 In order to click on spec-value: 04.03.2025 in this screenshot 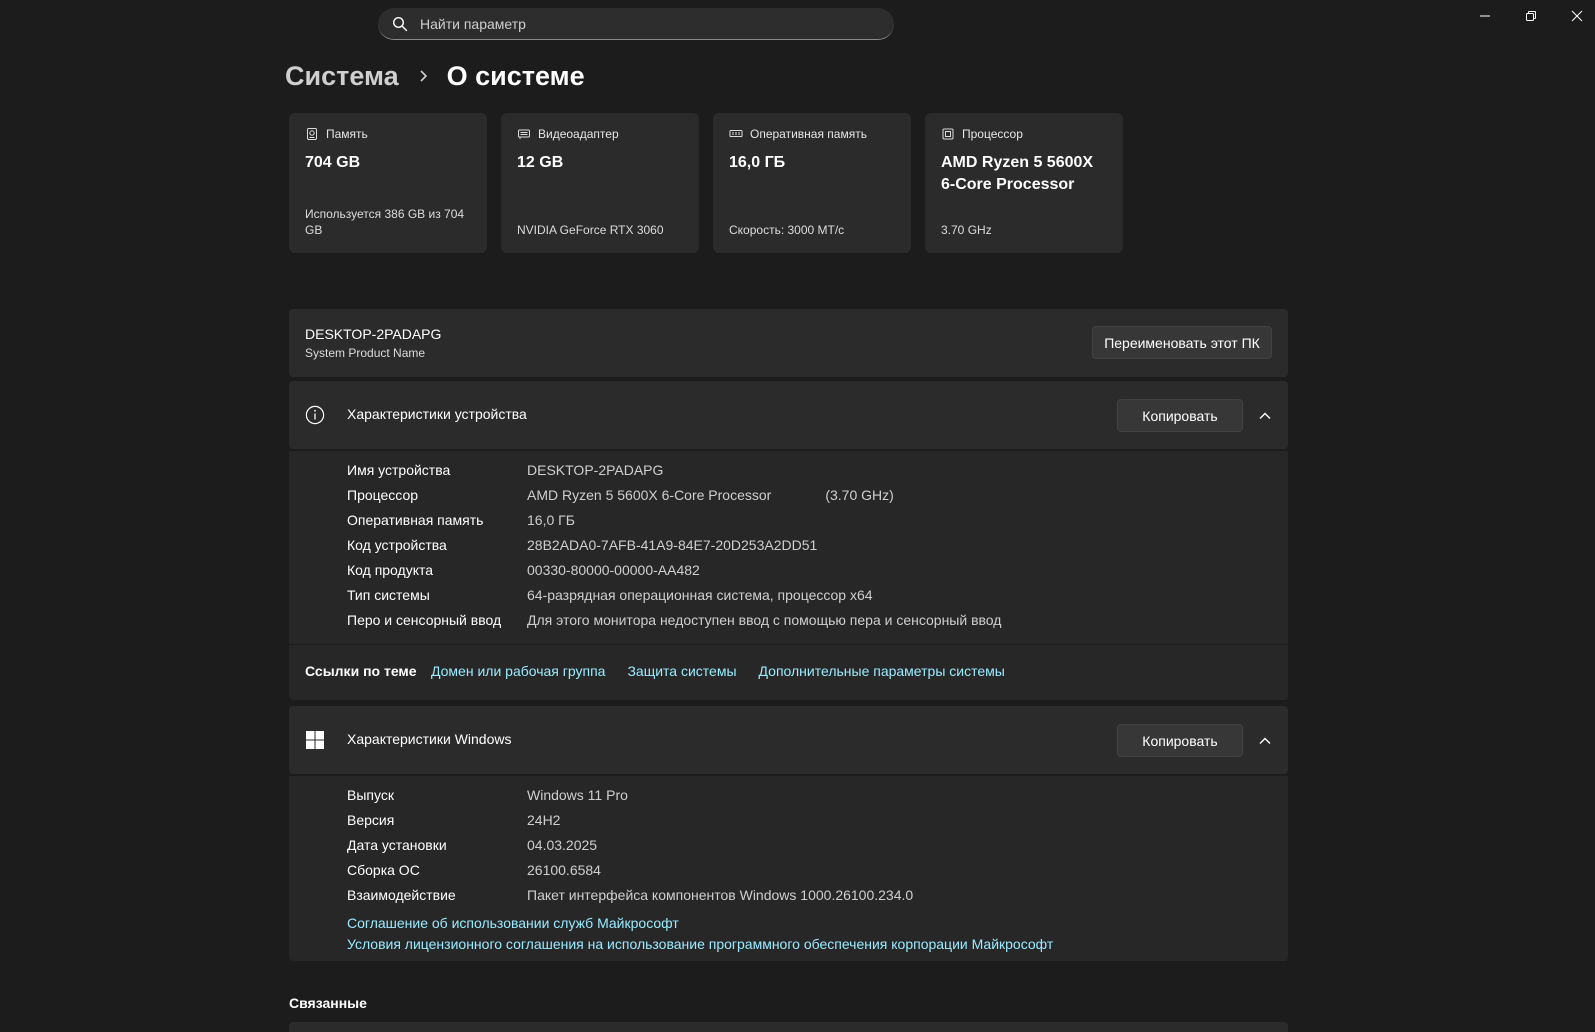, I will do `click(562, 844)`.